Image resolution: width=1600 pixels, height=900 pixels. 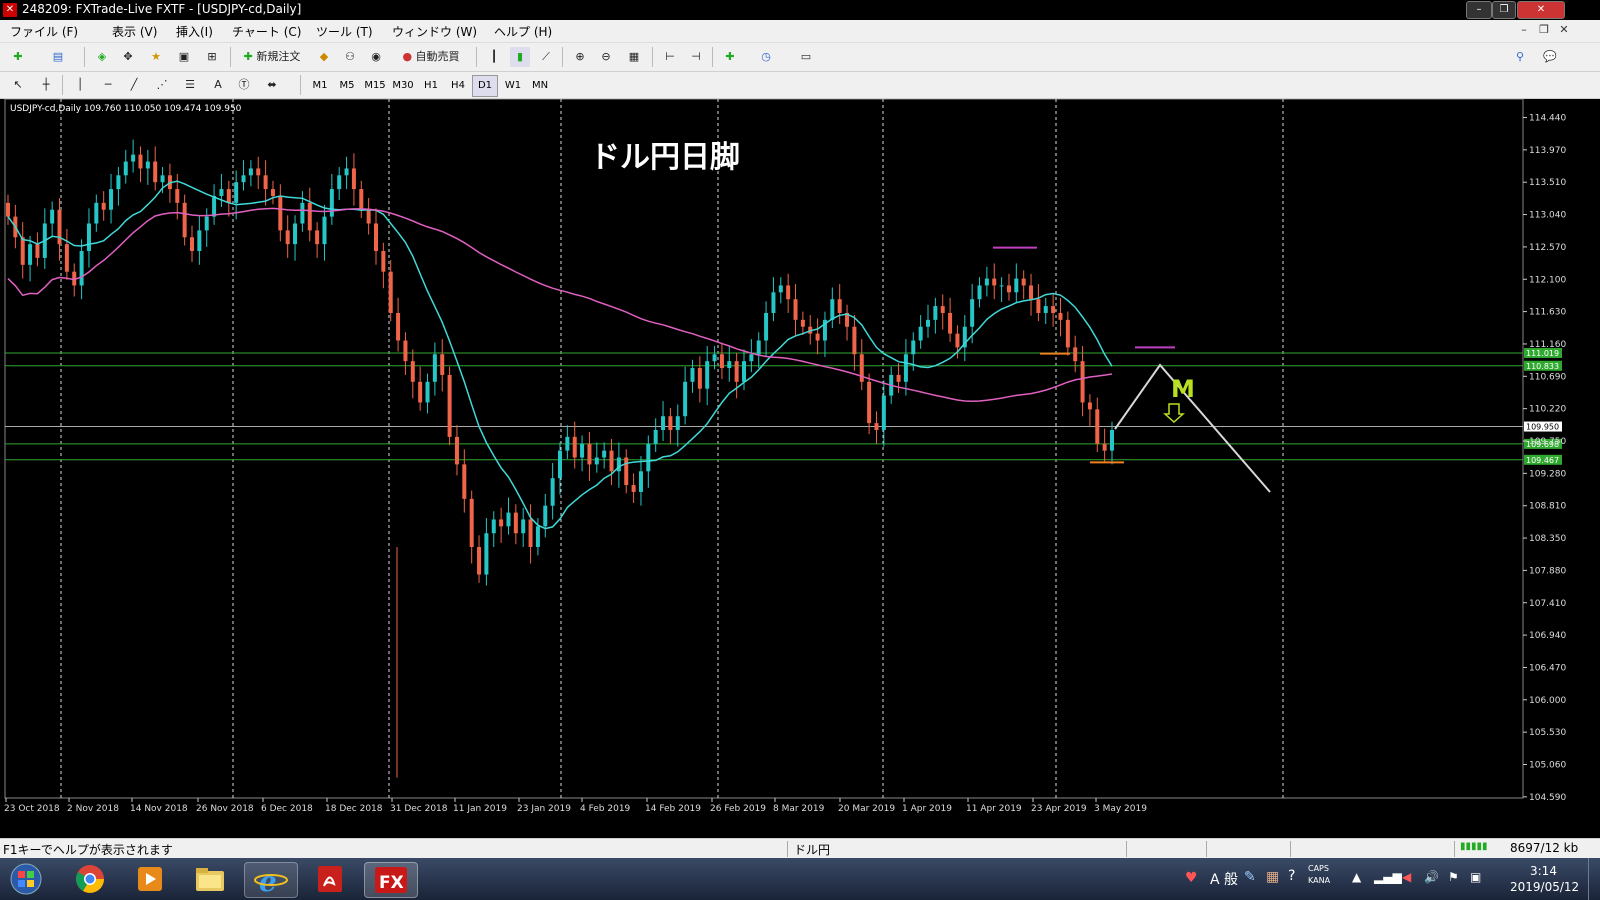 What do you see at coordinates (212, 57) in the screenshot?
I see `strategy-tester-icon: ⊞` at bounding box center [212, 57].